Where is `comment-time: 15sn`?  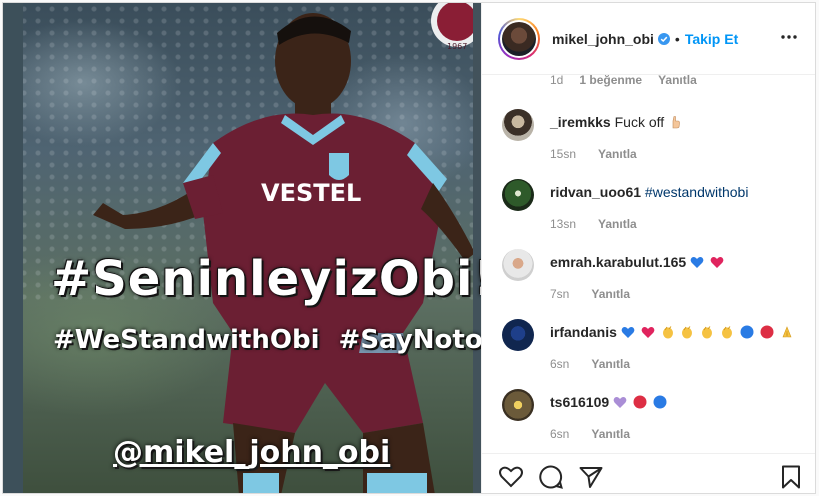 comment-time: 15sn is located at coordinates (563, 154).